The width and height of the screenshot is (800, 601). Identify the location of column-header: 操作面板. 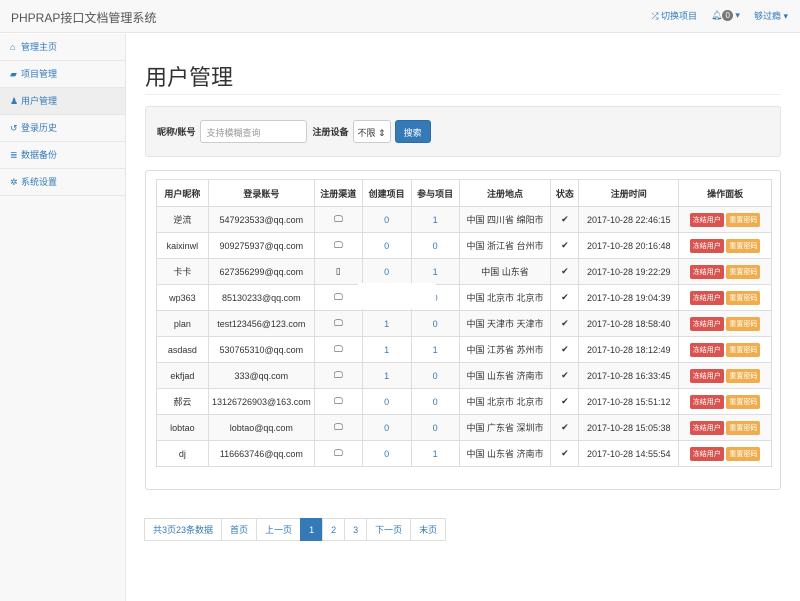
(725, 193).